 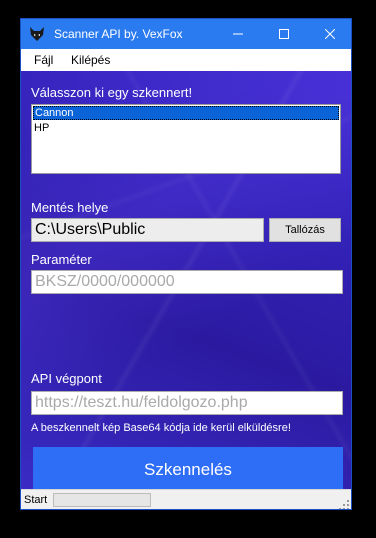 I want to click on menu-file: Fájl, so click(x=43, y=60).